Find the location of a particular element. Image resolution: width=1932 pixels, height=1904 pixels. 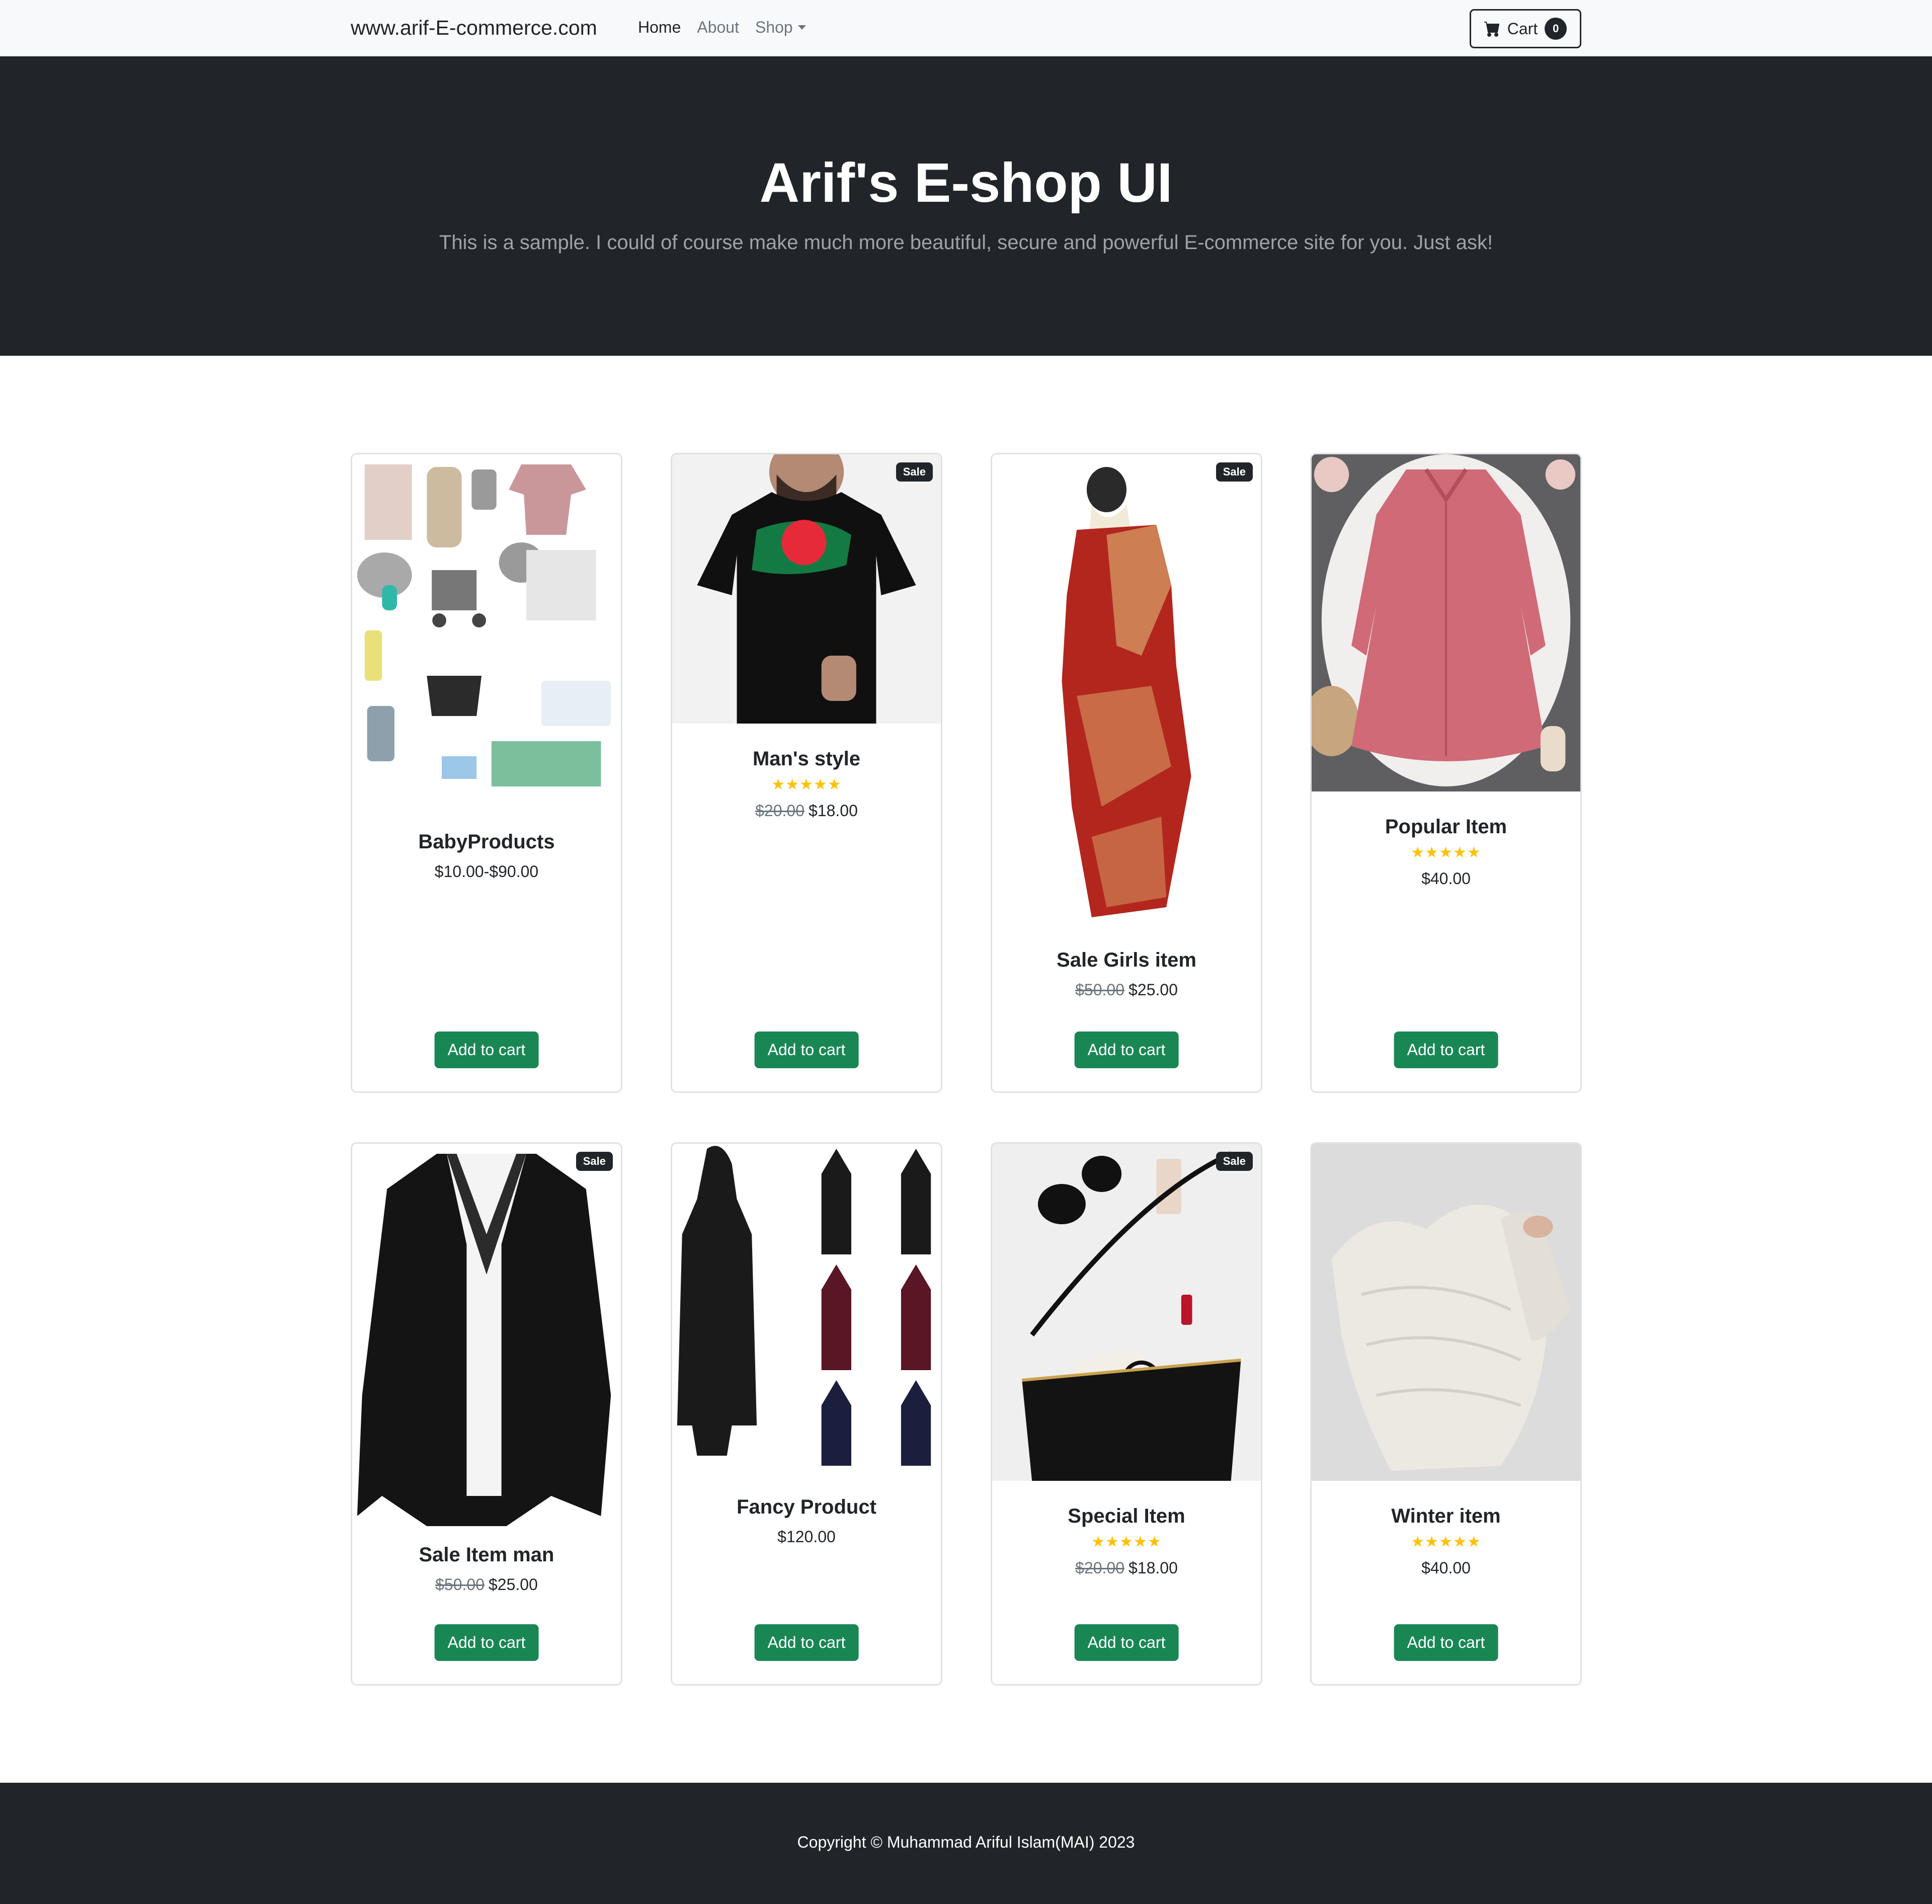

product-title: Special Item is located at coordinates (1127, 1516).